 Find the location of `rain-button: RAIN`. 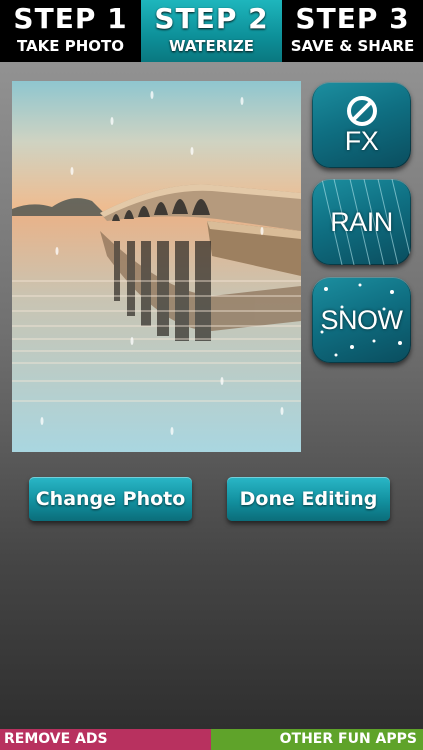

rain-button: RAIN is located at coordinates (361, 222).